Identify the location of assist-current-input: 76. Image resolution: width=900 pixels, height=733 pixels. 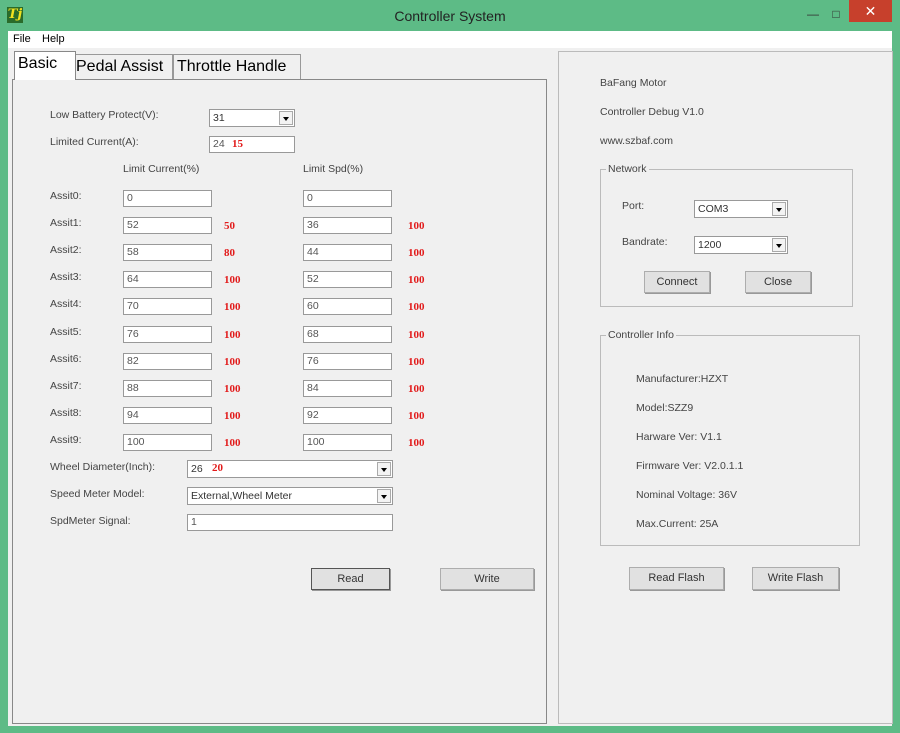
(167, 334).